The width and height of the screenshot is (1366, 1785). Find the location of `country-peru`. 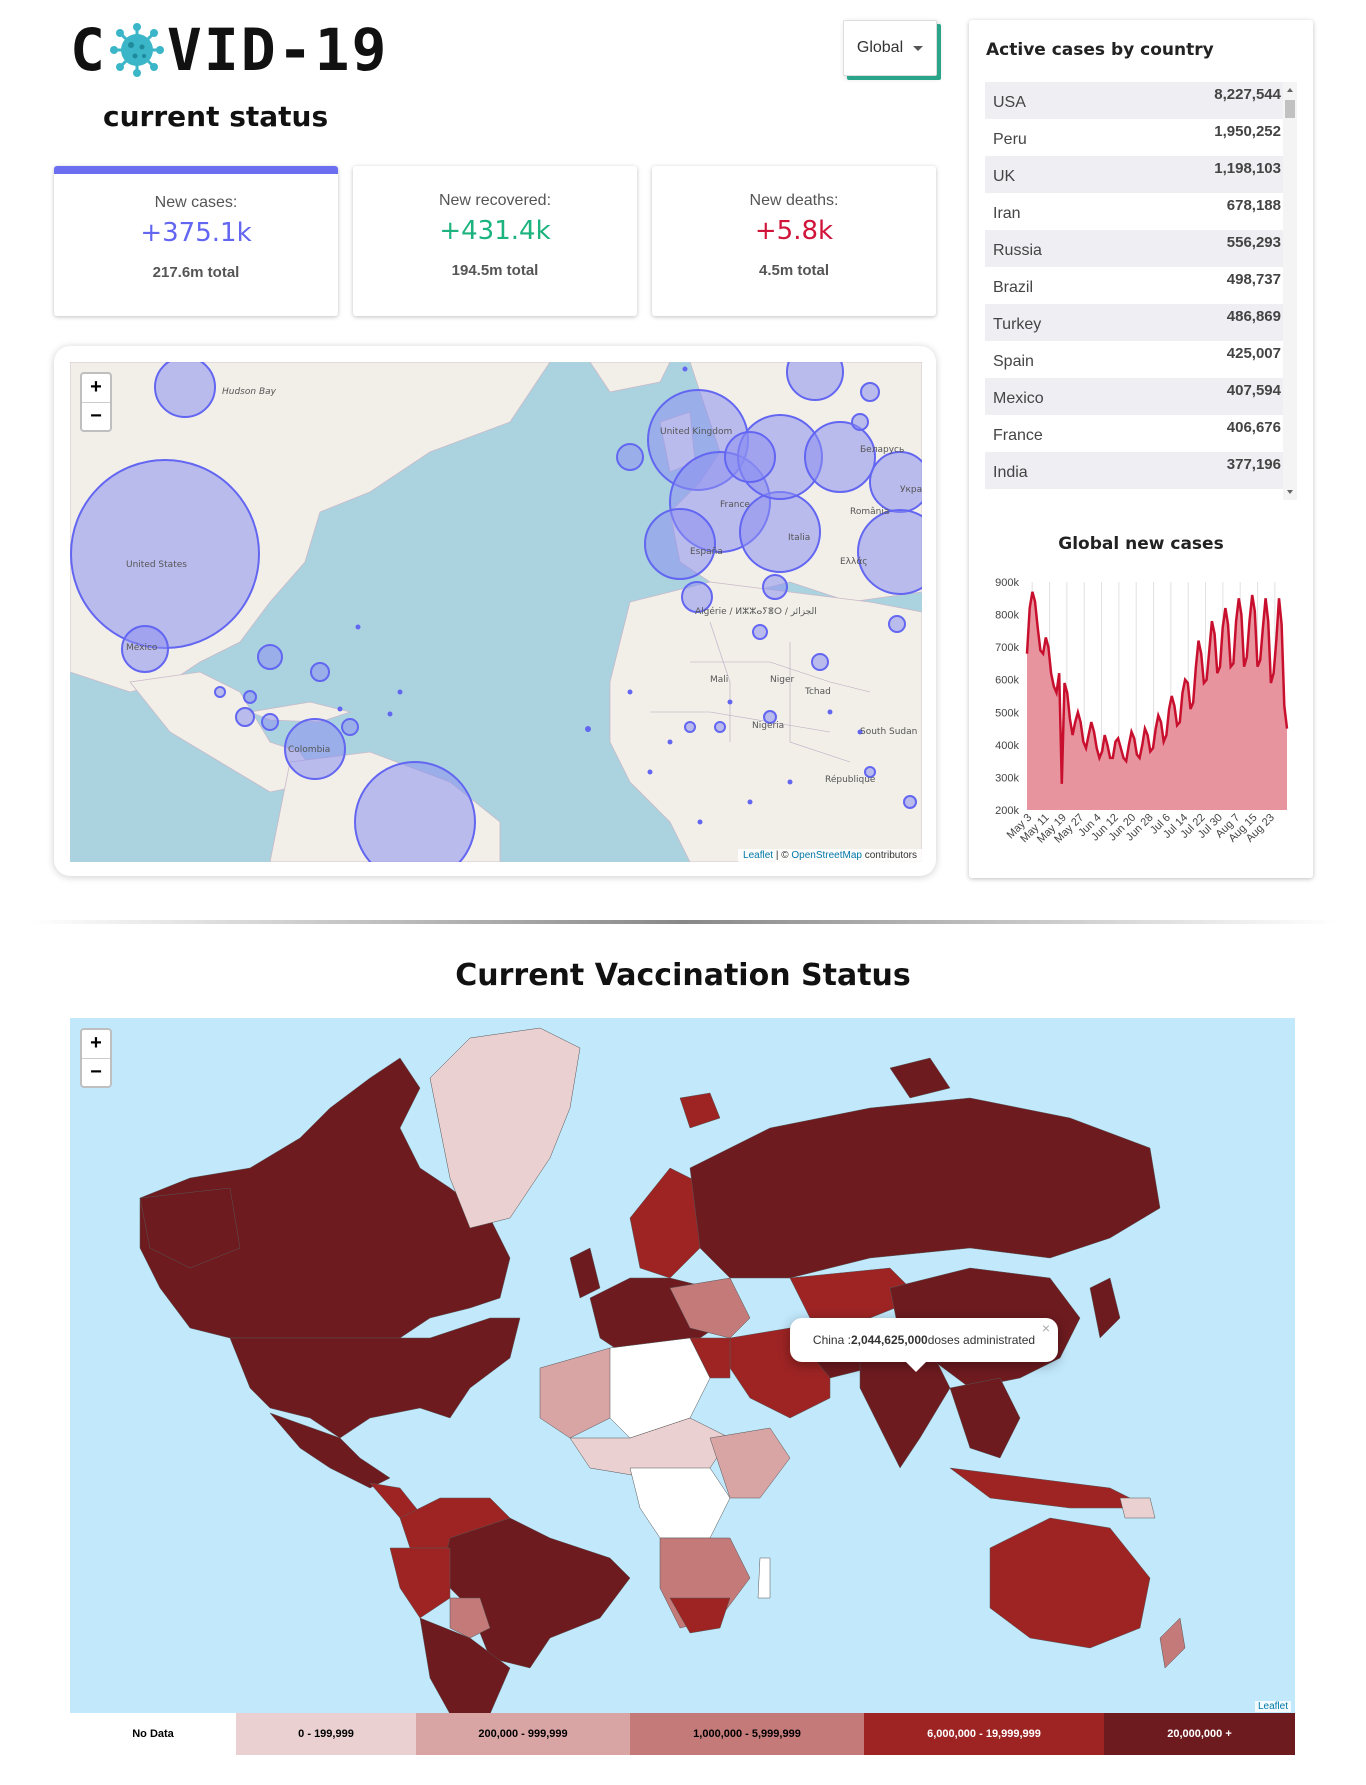

country-peru is located at coordinates (420, 1583).